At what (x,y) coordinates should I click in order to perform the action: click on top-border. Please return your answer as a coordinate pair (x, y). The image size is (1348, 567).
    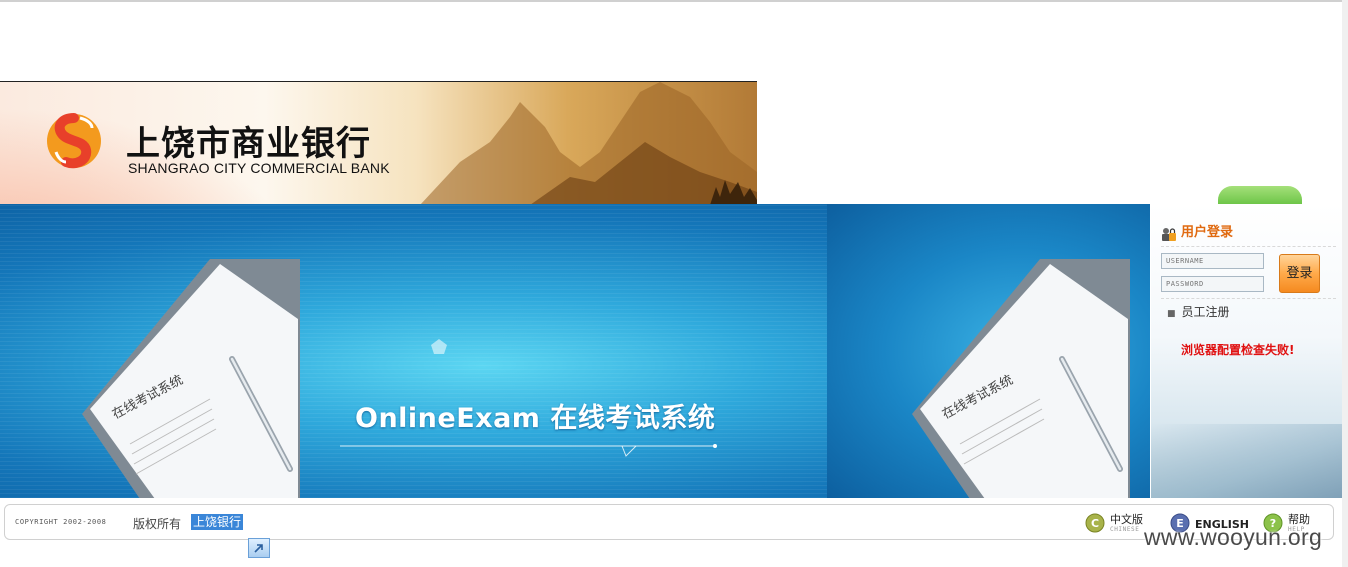
    Looking at the image, I should click on (674, 1).